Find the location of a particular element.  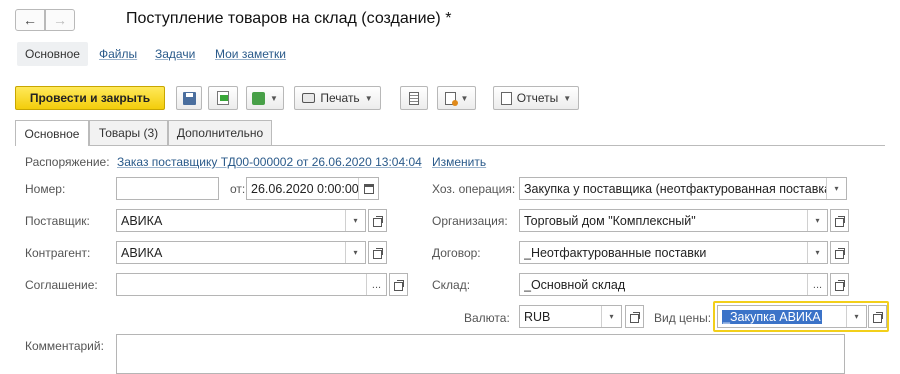

tab-additional: Дополнительно is located at coordinates (220, 132).